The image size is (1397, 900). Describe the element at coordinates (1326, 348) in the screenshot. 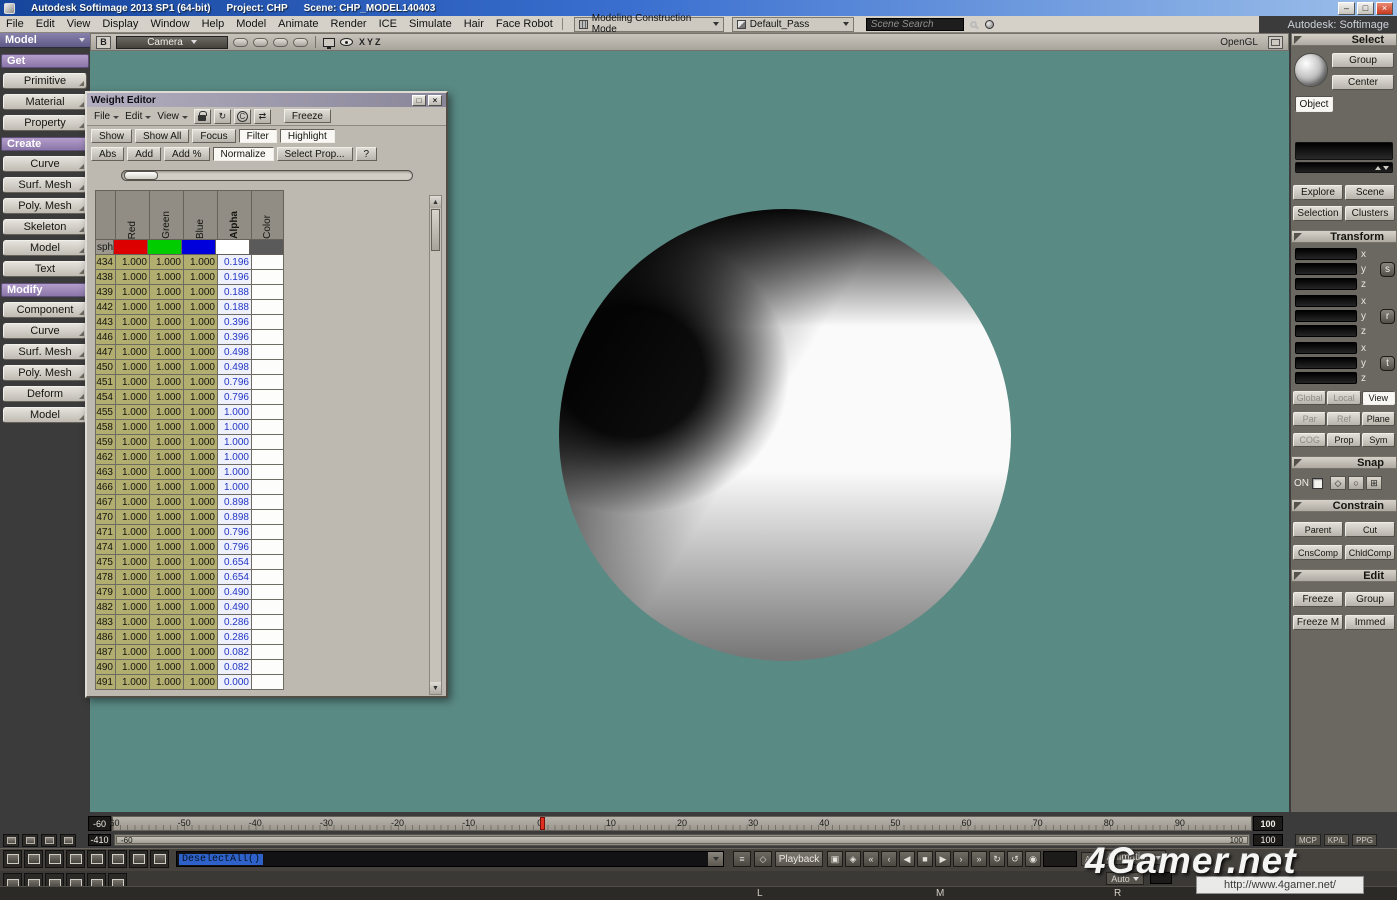

I see `transform-x-field` at that location.